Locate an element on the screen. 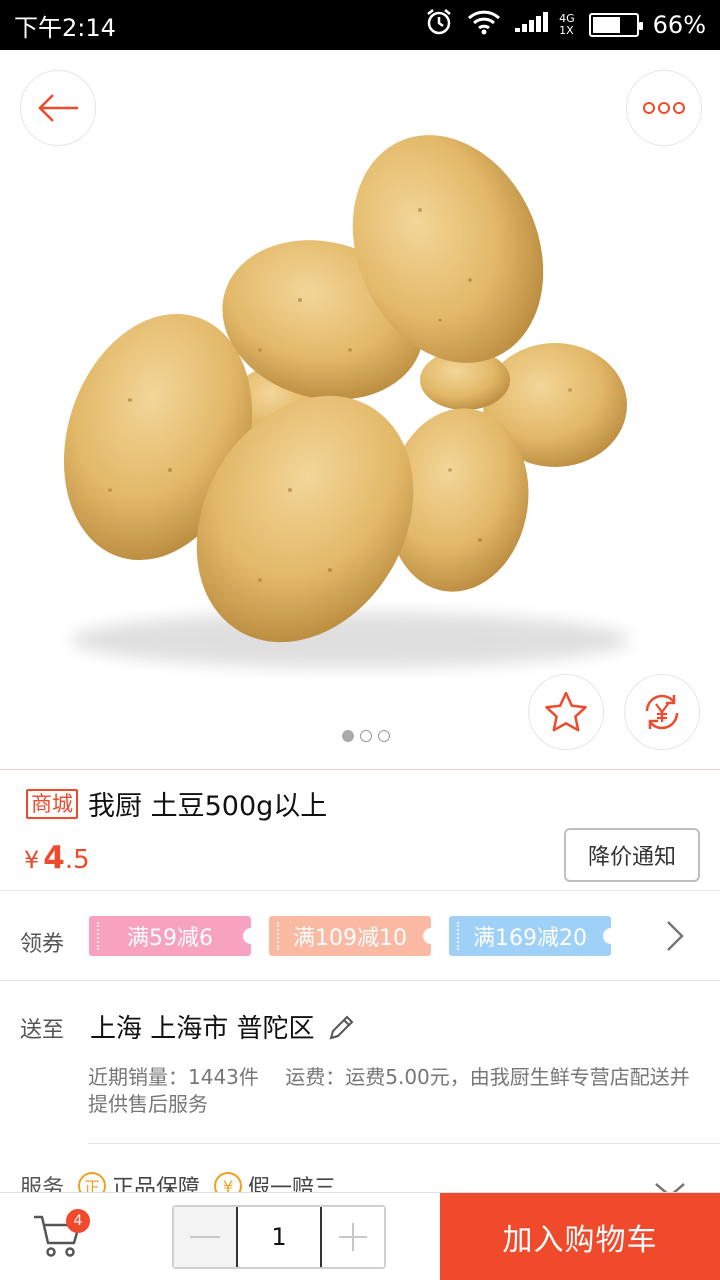 The width and height of the screenshot is (720, 1280). battery-icon is located at coordinates (615, 25).